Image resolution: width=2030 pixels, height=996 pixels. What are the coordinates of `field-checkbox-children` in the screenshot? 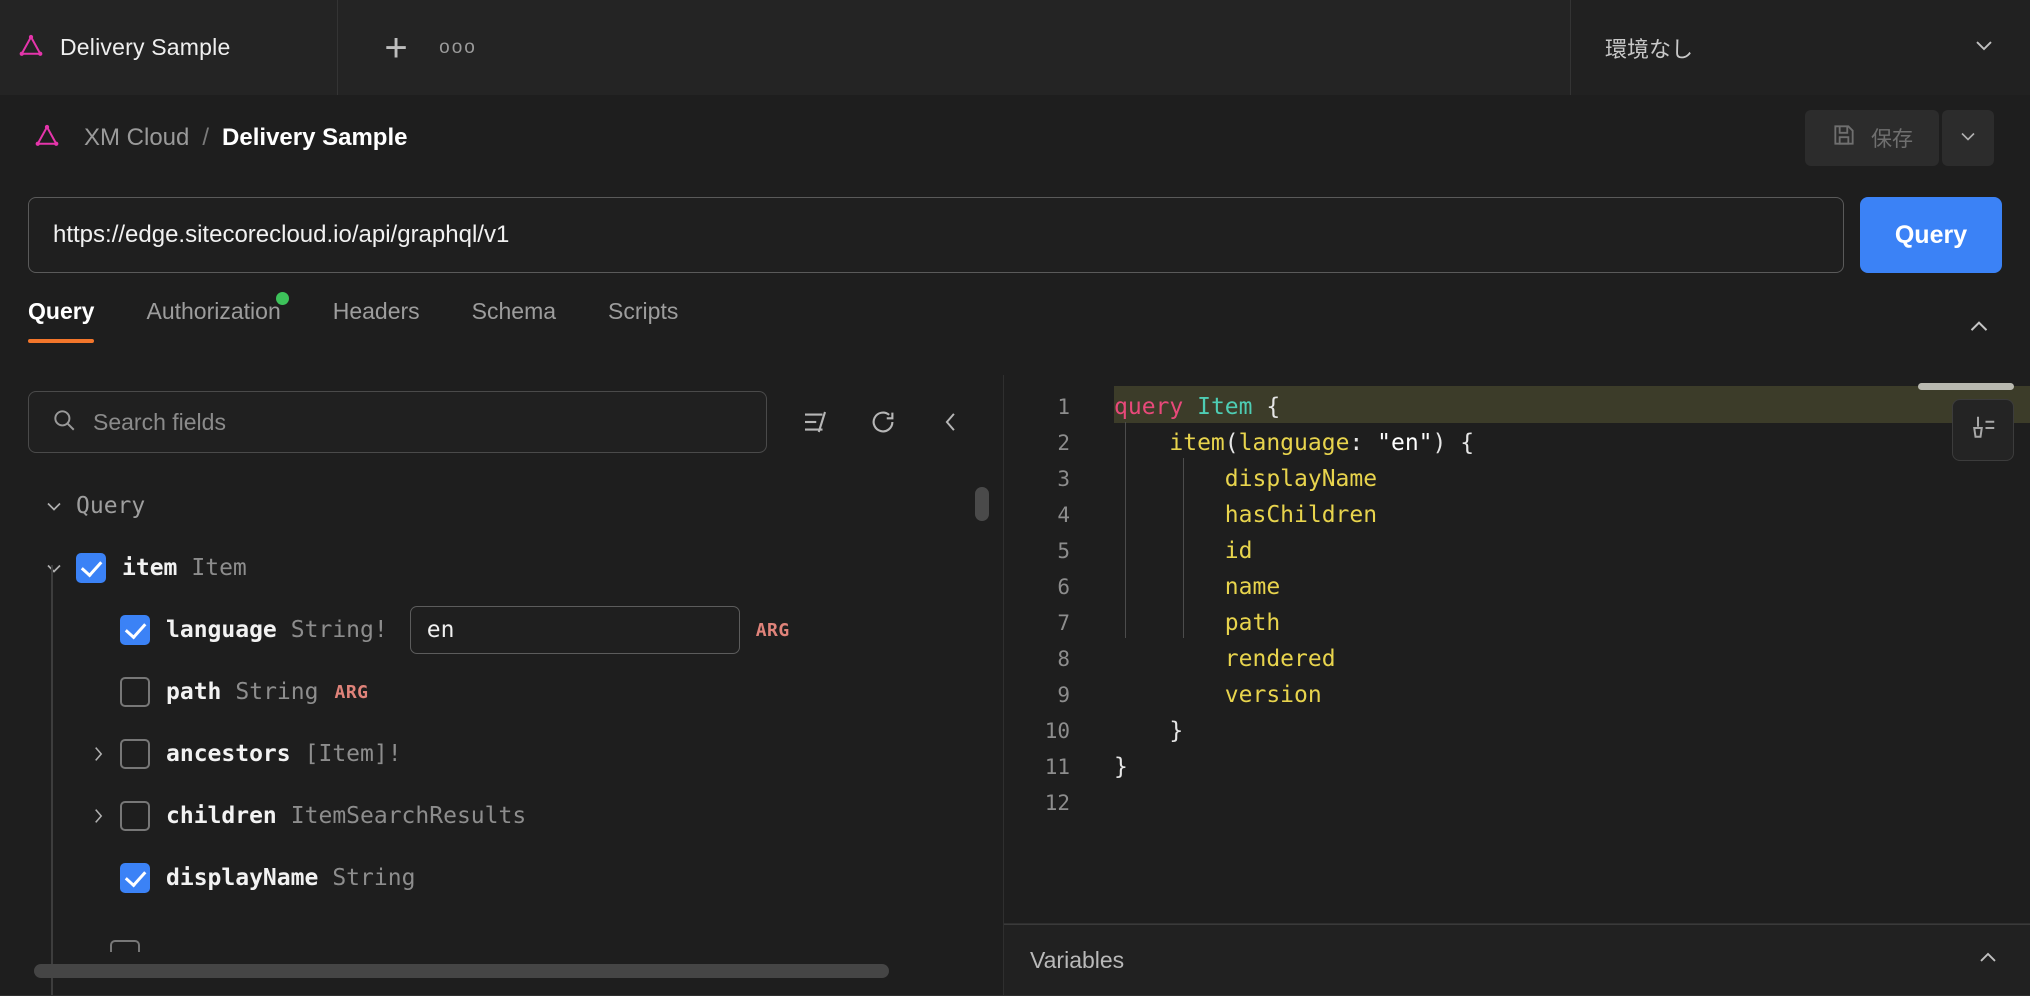 It's located at (135, 816).